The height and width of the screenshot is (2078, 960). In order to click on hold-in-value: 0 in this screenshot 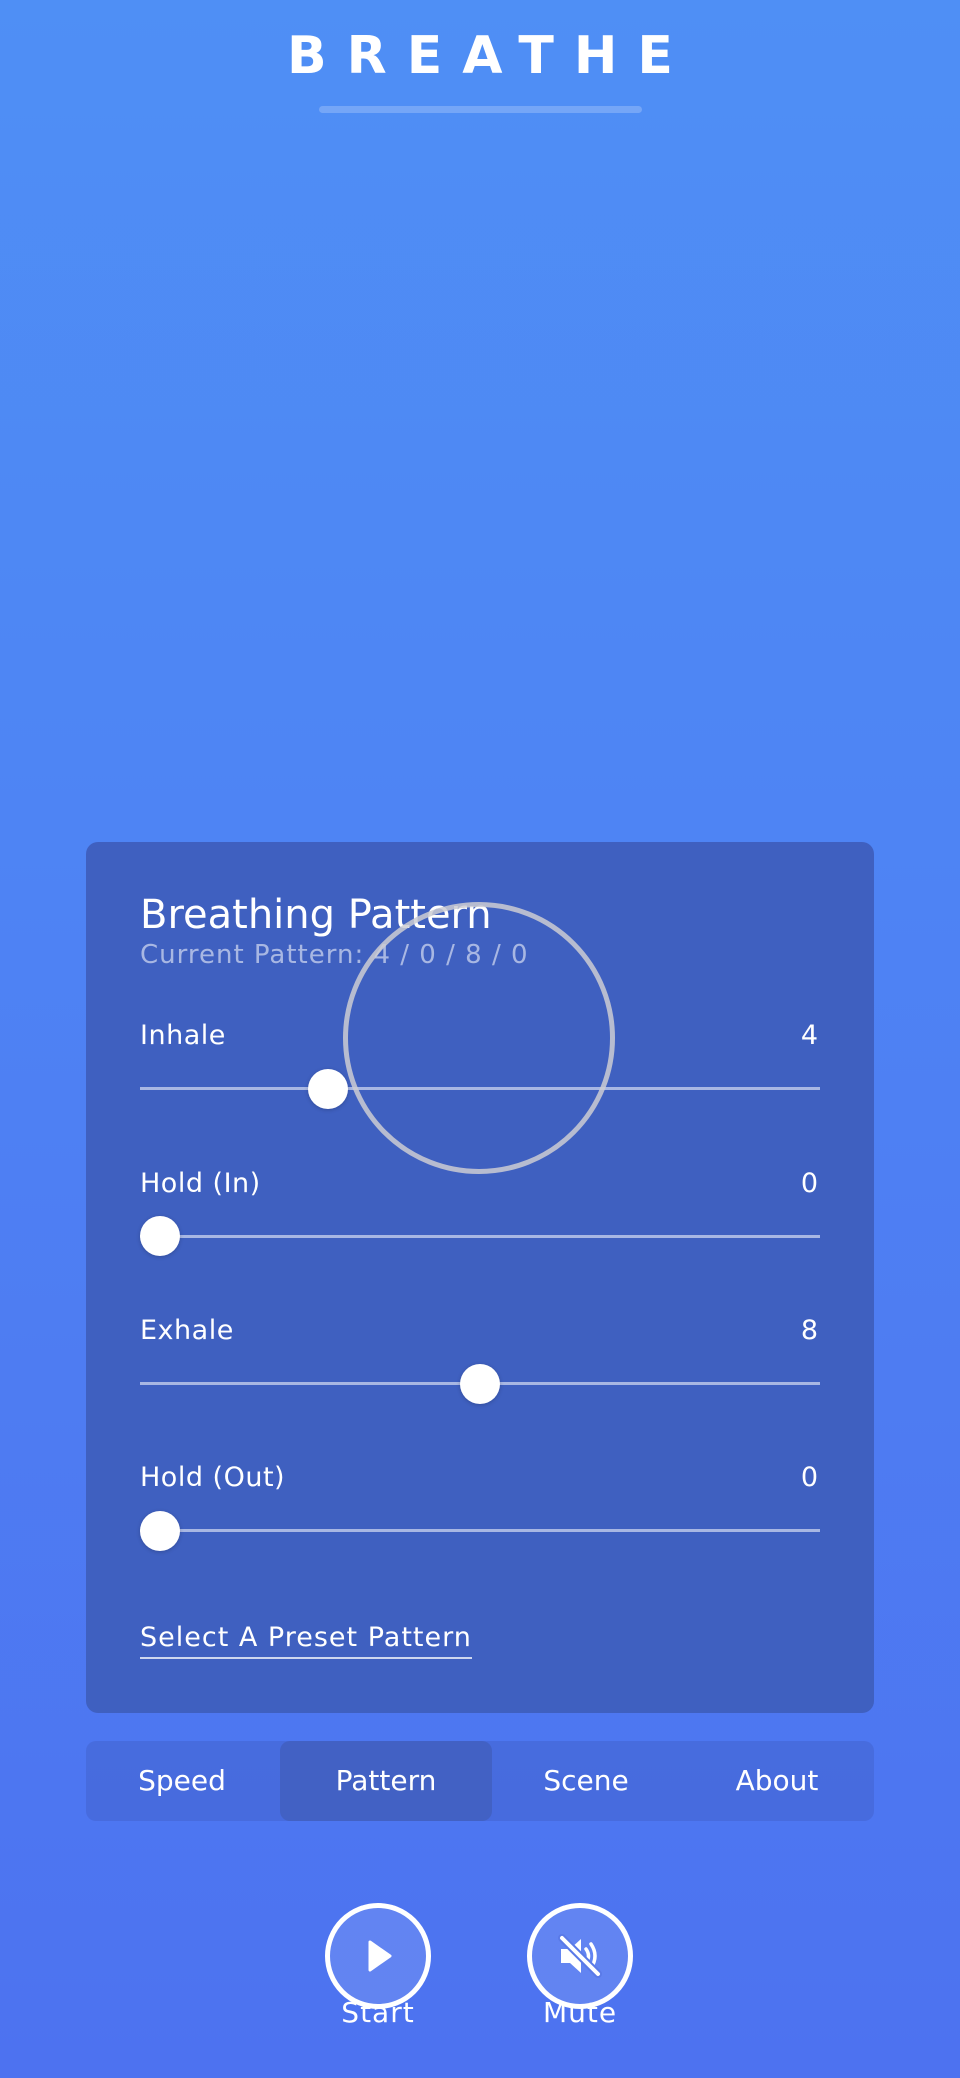, I will do `click(809, 1183)`.